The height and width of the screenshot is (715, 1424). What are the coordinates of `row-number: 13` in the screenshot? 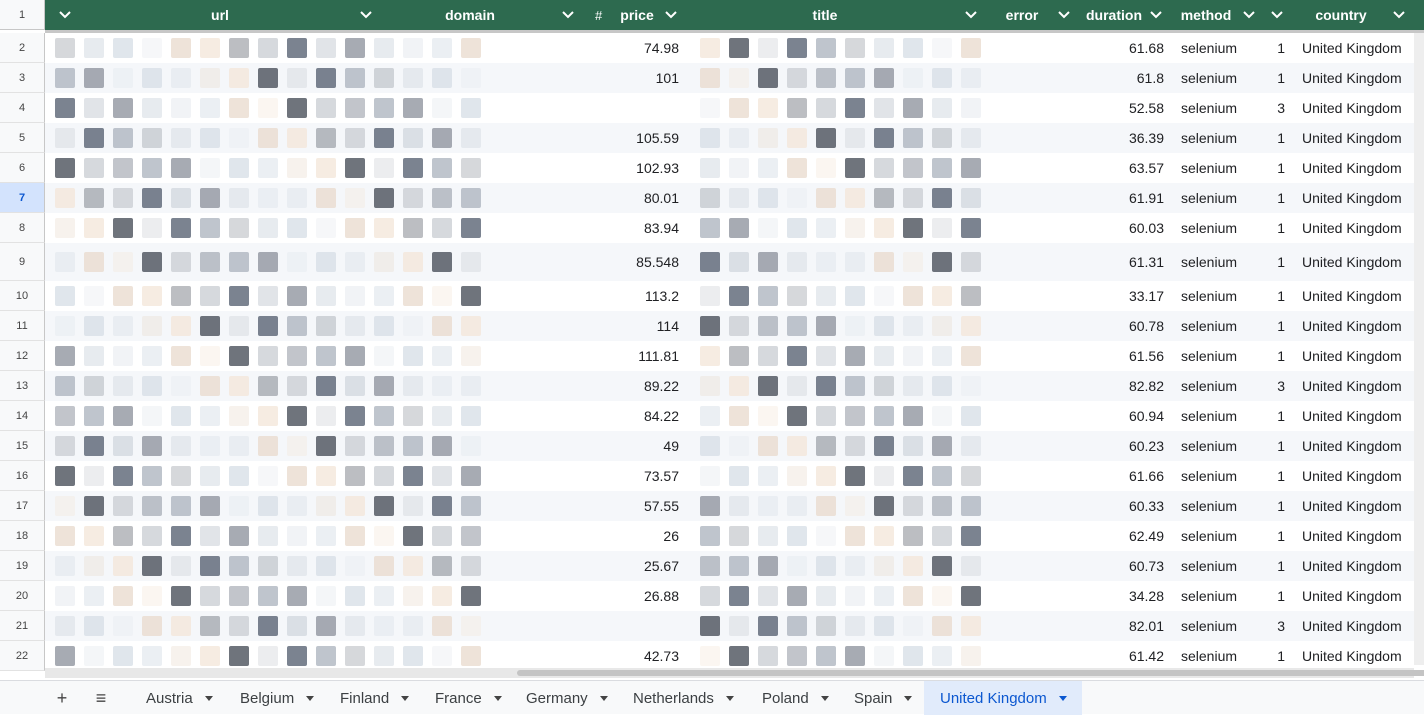 It's located at (22, 386).